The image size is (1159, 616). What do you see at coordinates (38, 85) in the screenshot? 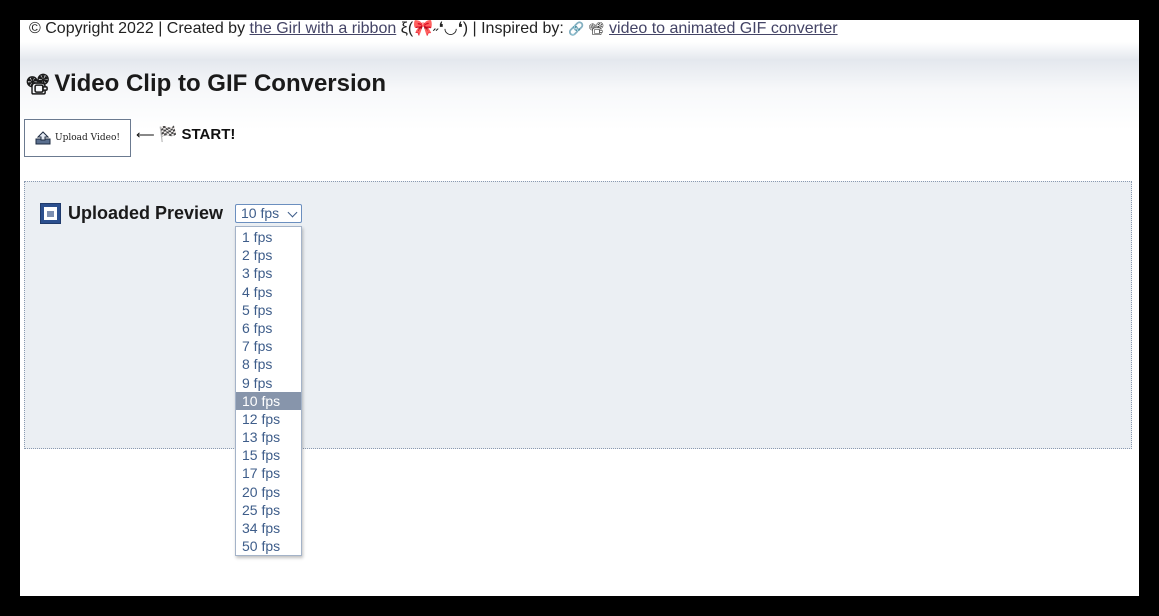
I see `film-projector-icon: 📽` at bounding box center [38, 85].